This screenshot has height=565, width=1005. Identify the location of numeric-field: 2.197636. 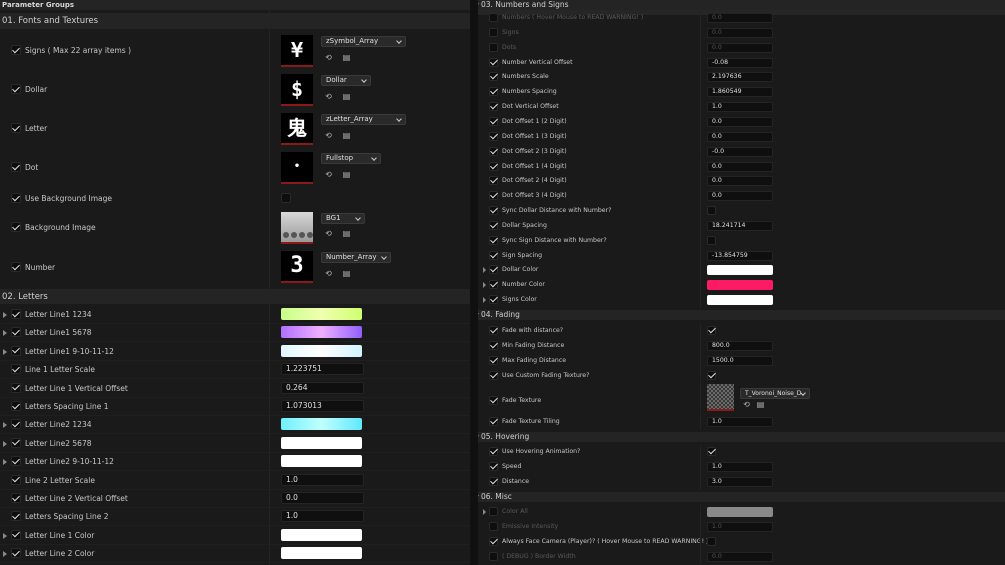
(740, 77).